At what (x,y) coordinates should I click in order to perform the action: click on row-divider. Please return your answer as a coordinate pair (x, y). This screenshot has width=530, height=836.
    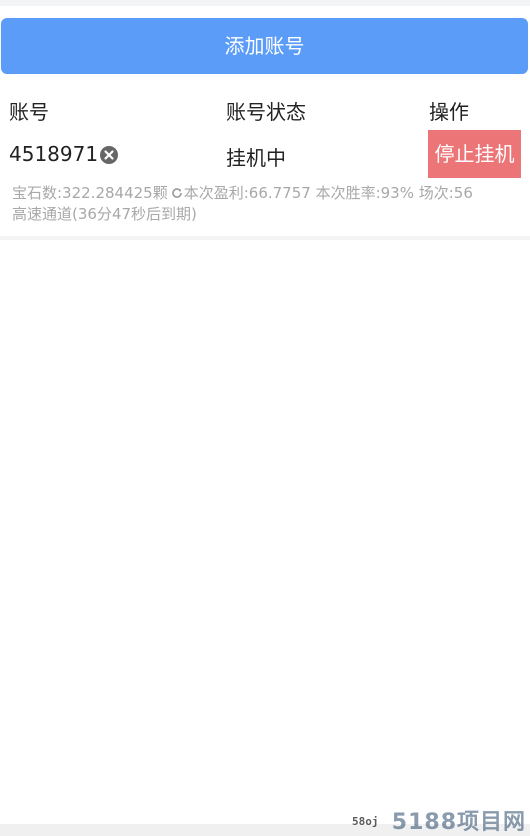
    Looking at the image, I should click on (265, 238).